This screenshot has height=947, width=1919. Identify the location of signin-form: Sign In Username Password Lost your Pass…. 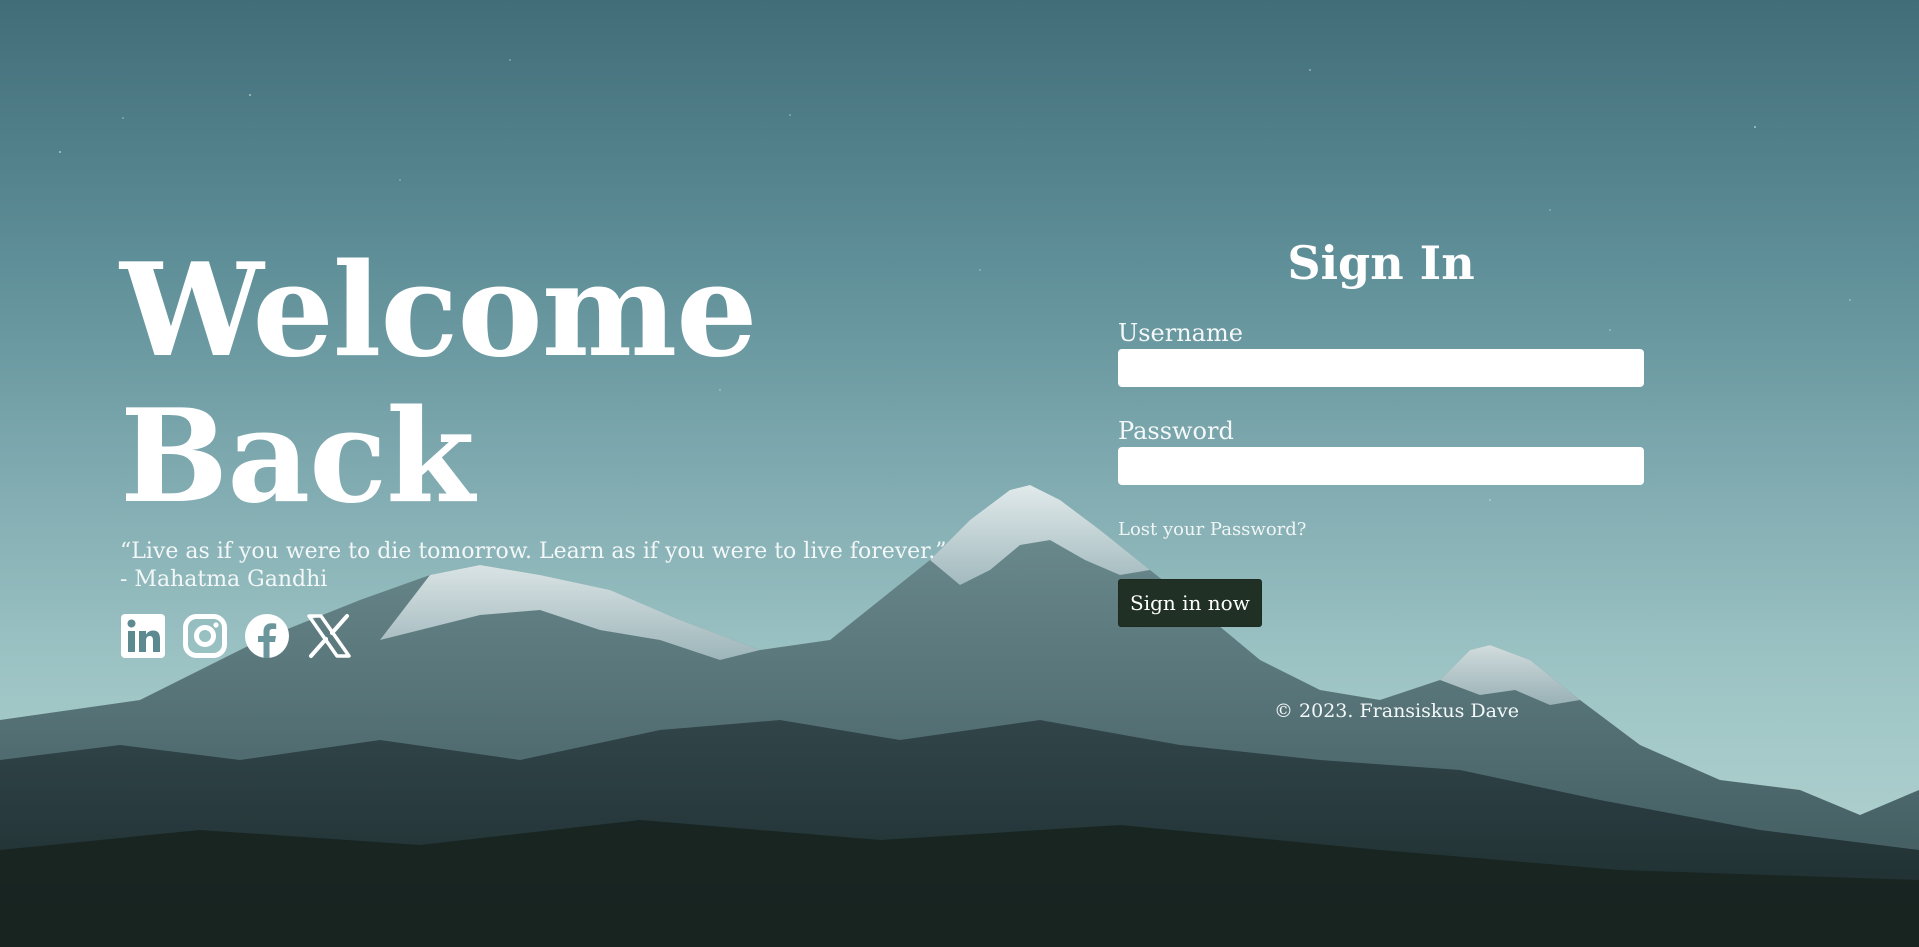
(1381, 430).